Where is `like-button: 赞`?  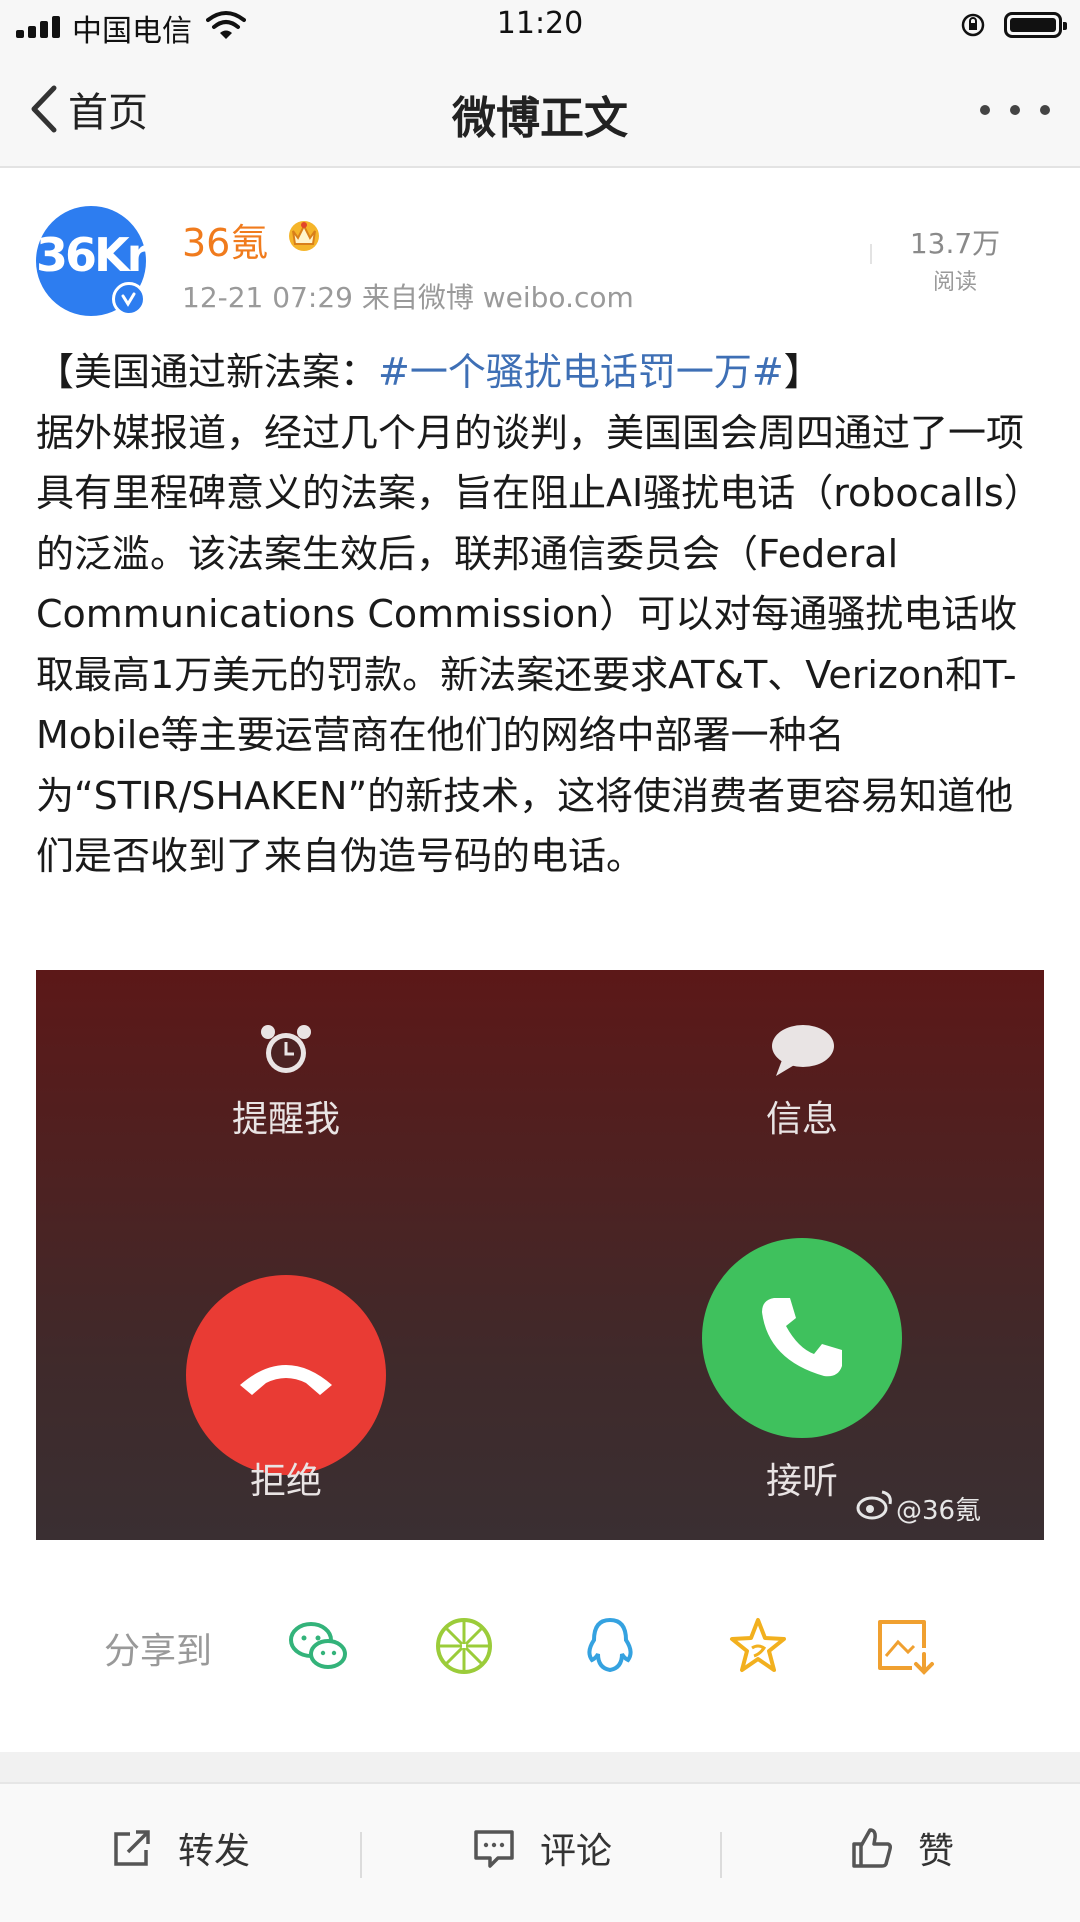 like-button: 赞 is located at coordinates (902, 1848).